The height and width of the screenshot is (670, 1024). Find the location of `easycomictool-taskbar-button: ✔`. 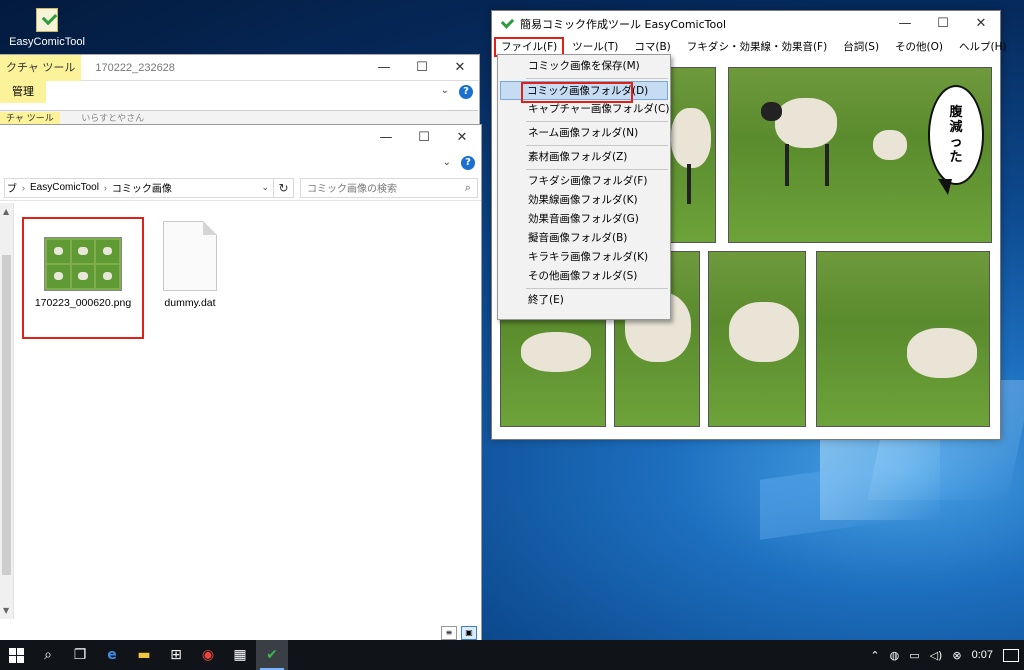

easycomictool-taskbar-button: ✔ is located at coordinates (272, 655).